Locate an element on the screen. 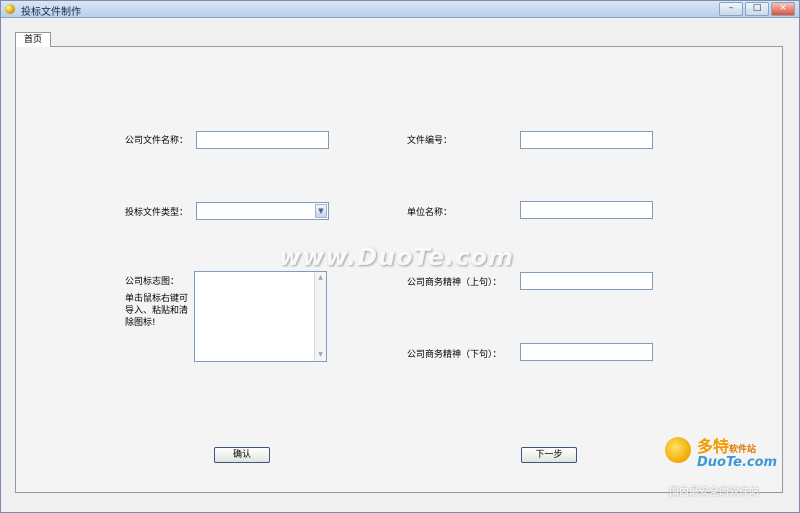 This screenshot has height=513, width=800. spirit-upper-label: 公司商务精神（上句）： is located at coordinates (454, 283).